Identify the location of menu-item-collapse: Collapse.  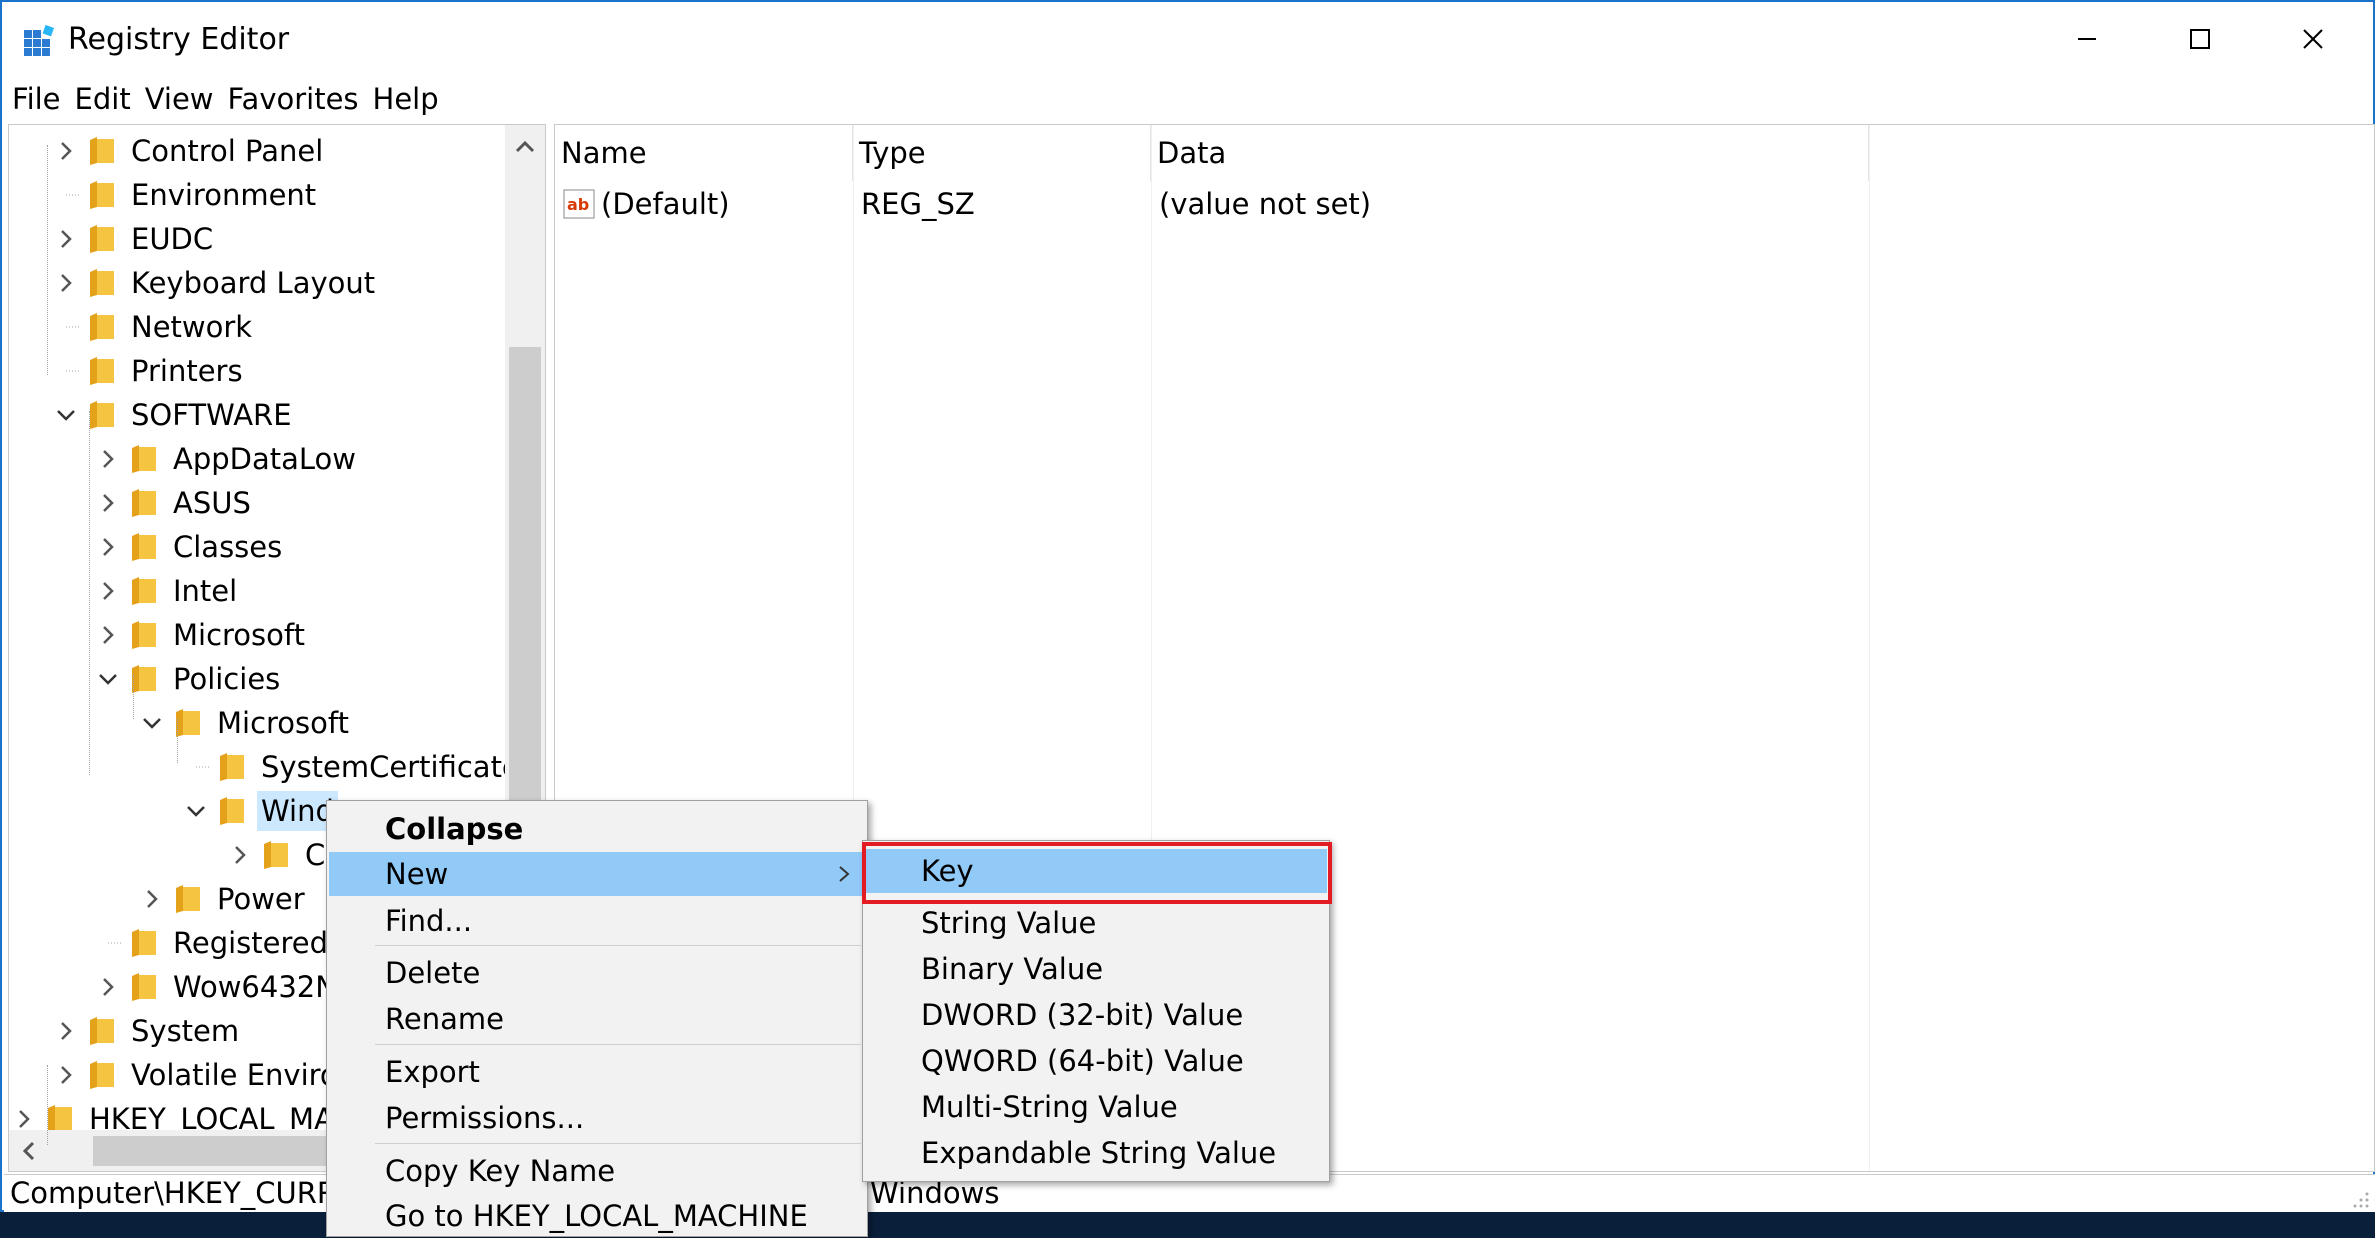
(597, 829).